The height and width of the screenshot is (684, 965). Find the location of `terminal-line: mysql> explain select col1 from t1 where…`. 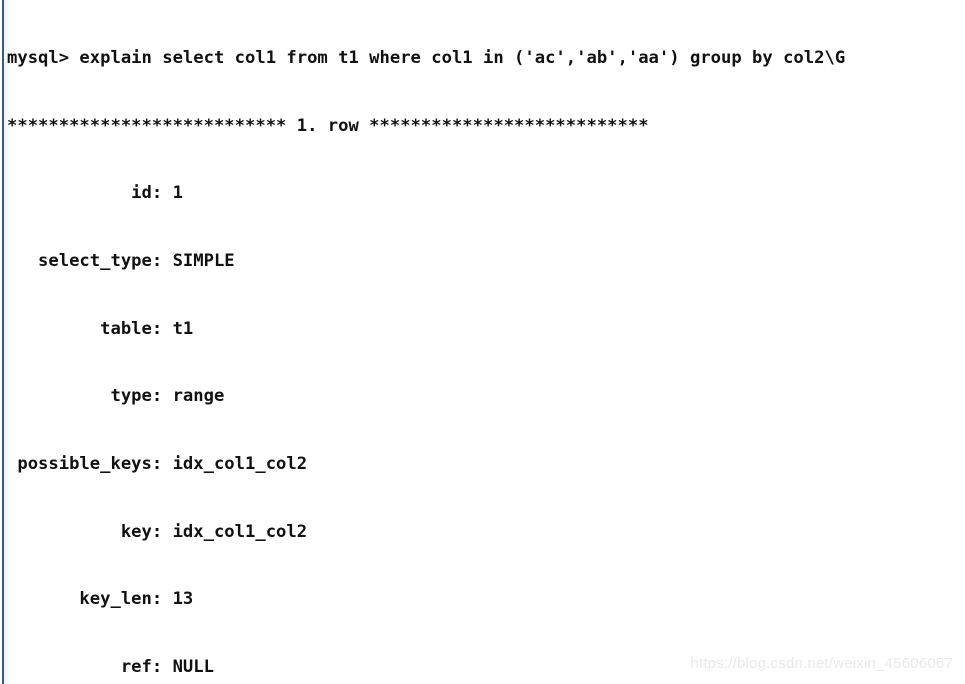

terminal-line: mysql> explain select col1 from t1 where… is located at coordinates (426, 58).